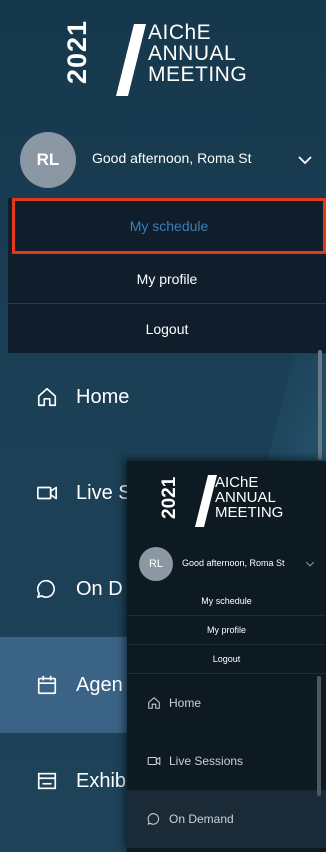  Describe the element at coordinates (249, 512) in the screenshot. I see `inset-logo-line-3: MEETING` at that location.